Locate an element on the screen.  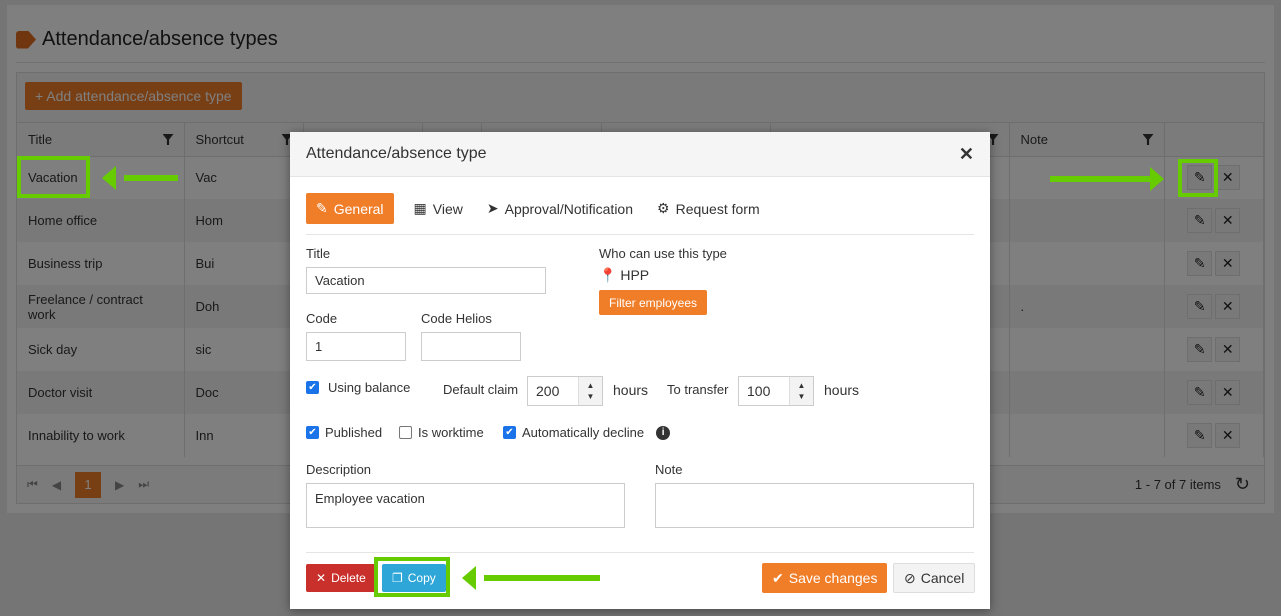
code-input: 1 is located at coordinates (356, 346).